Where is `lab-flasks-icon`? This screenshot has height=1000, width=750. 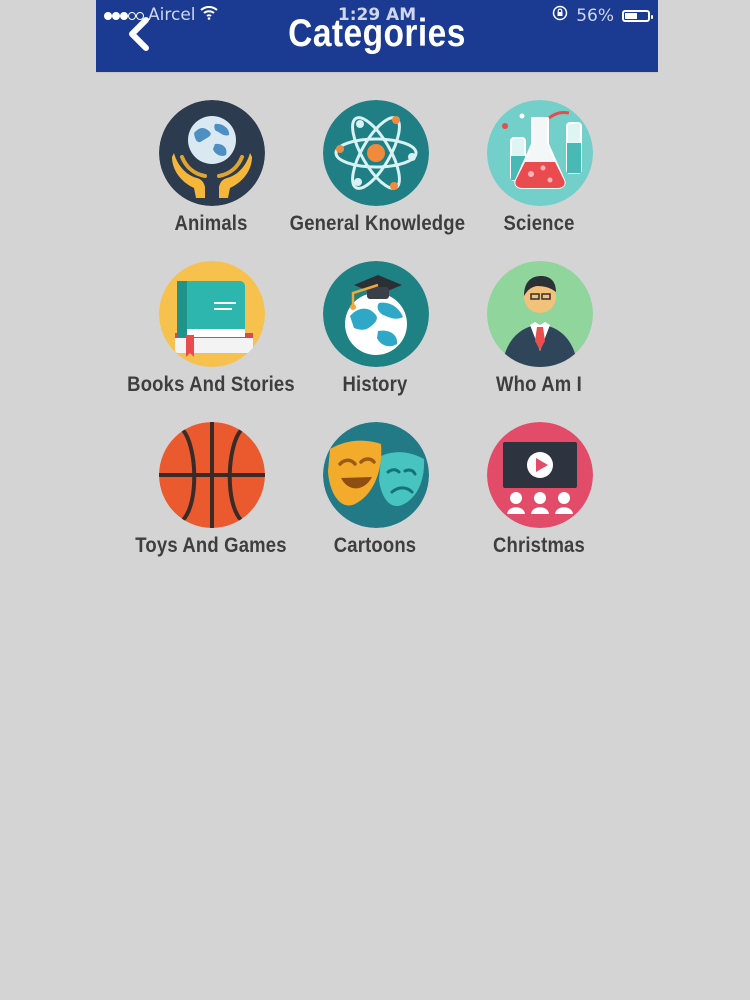
lab-flasks-icon is located at coordinates (540, 153).